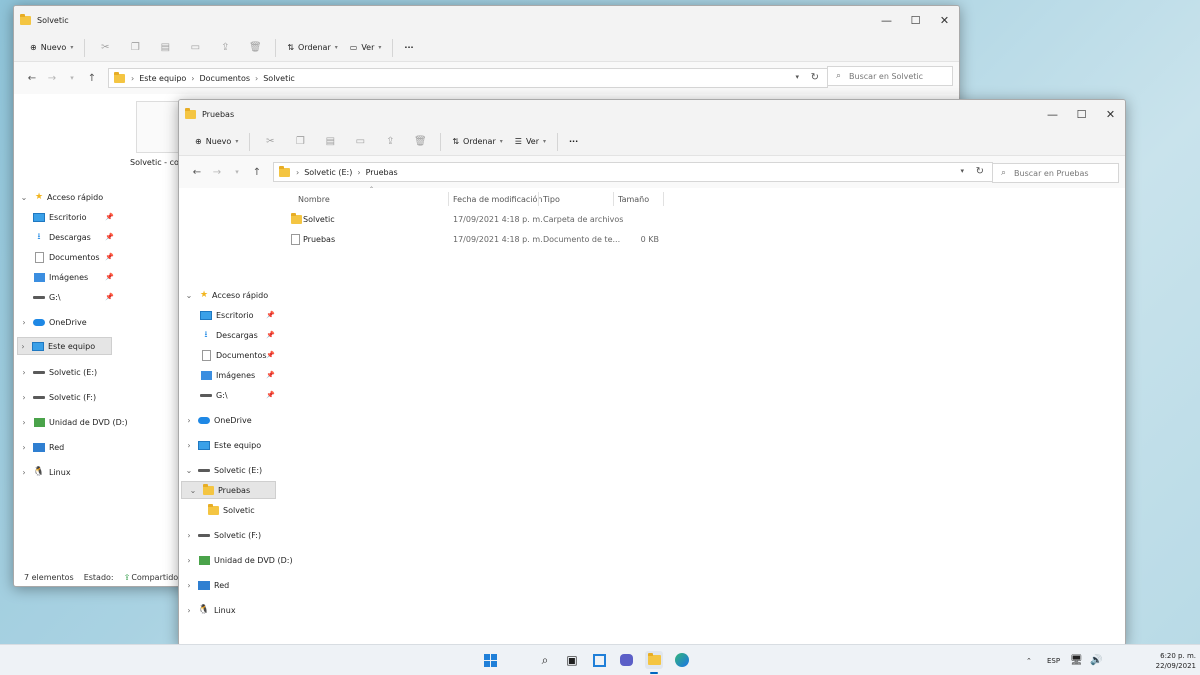 Image resolution: width=1200 pixels, height=675 pixels. What do you see at coordinates (1096, 660) in the screenshot?
I see `volume-icon: 🔊` at bounding box center [1096, 660].